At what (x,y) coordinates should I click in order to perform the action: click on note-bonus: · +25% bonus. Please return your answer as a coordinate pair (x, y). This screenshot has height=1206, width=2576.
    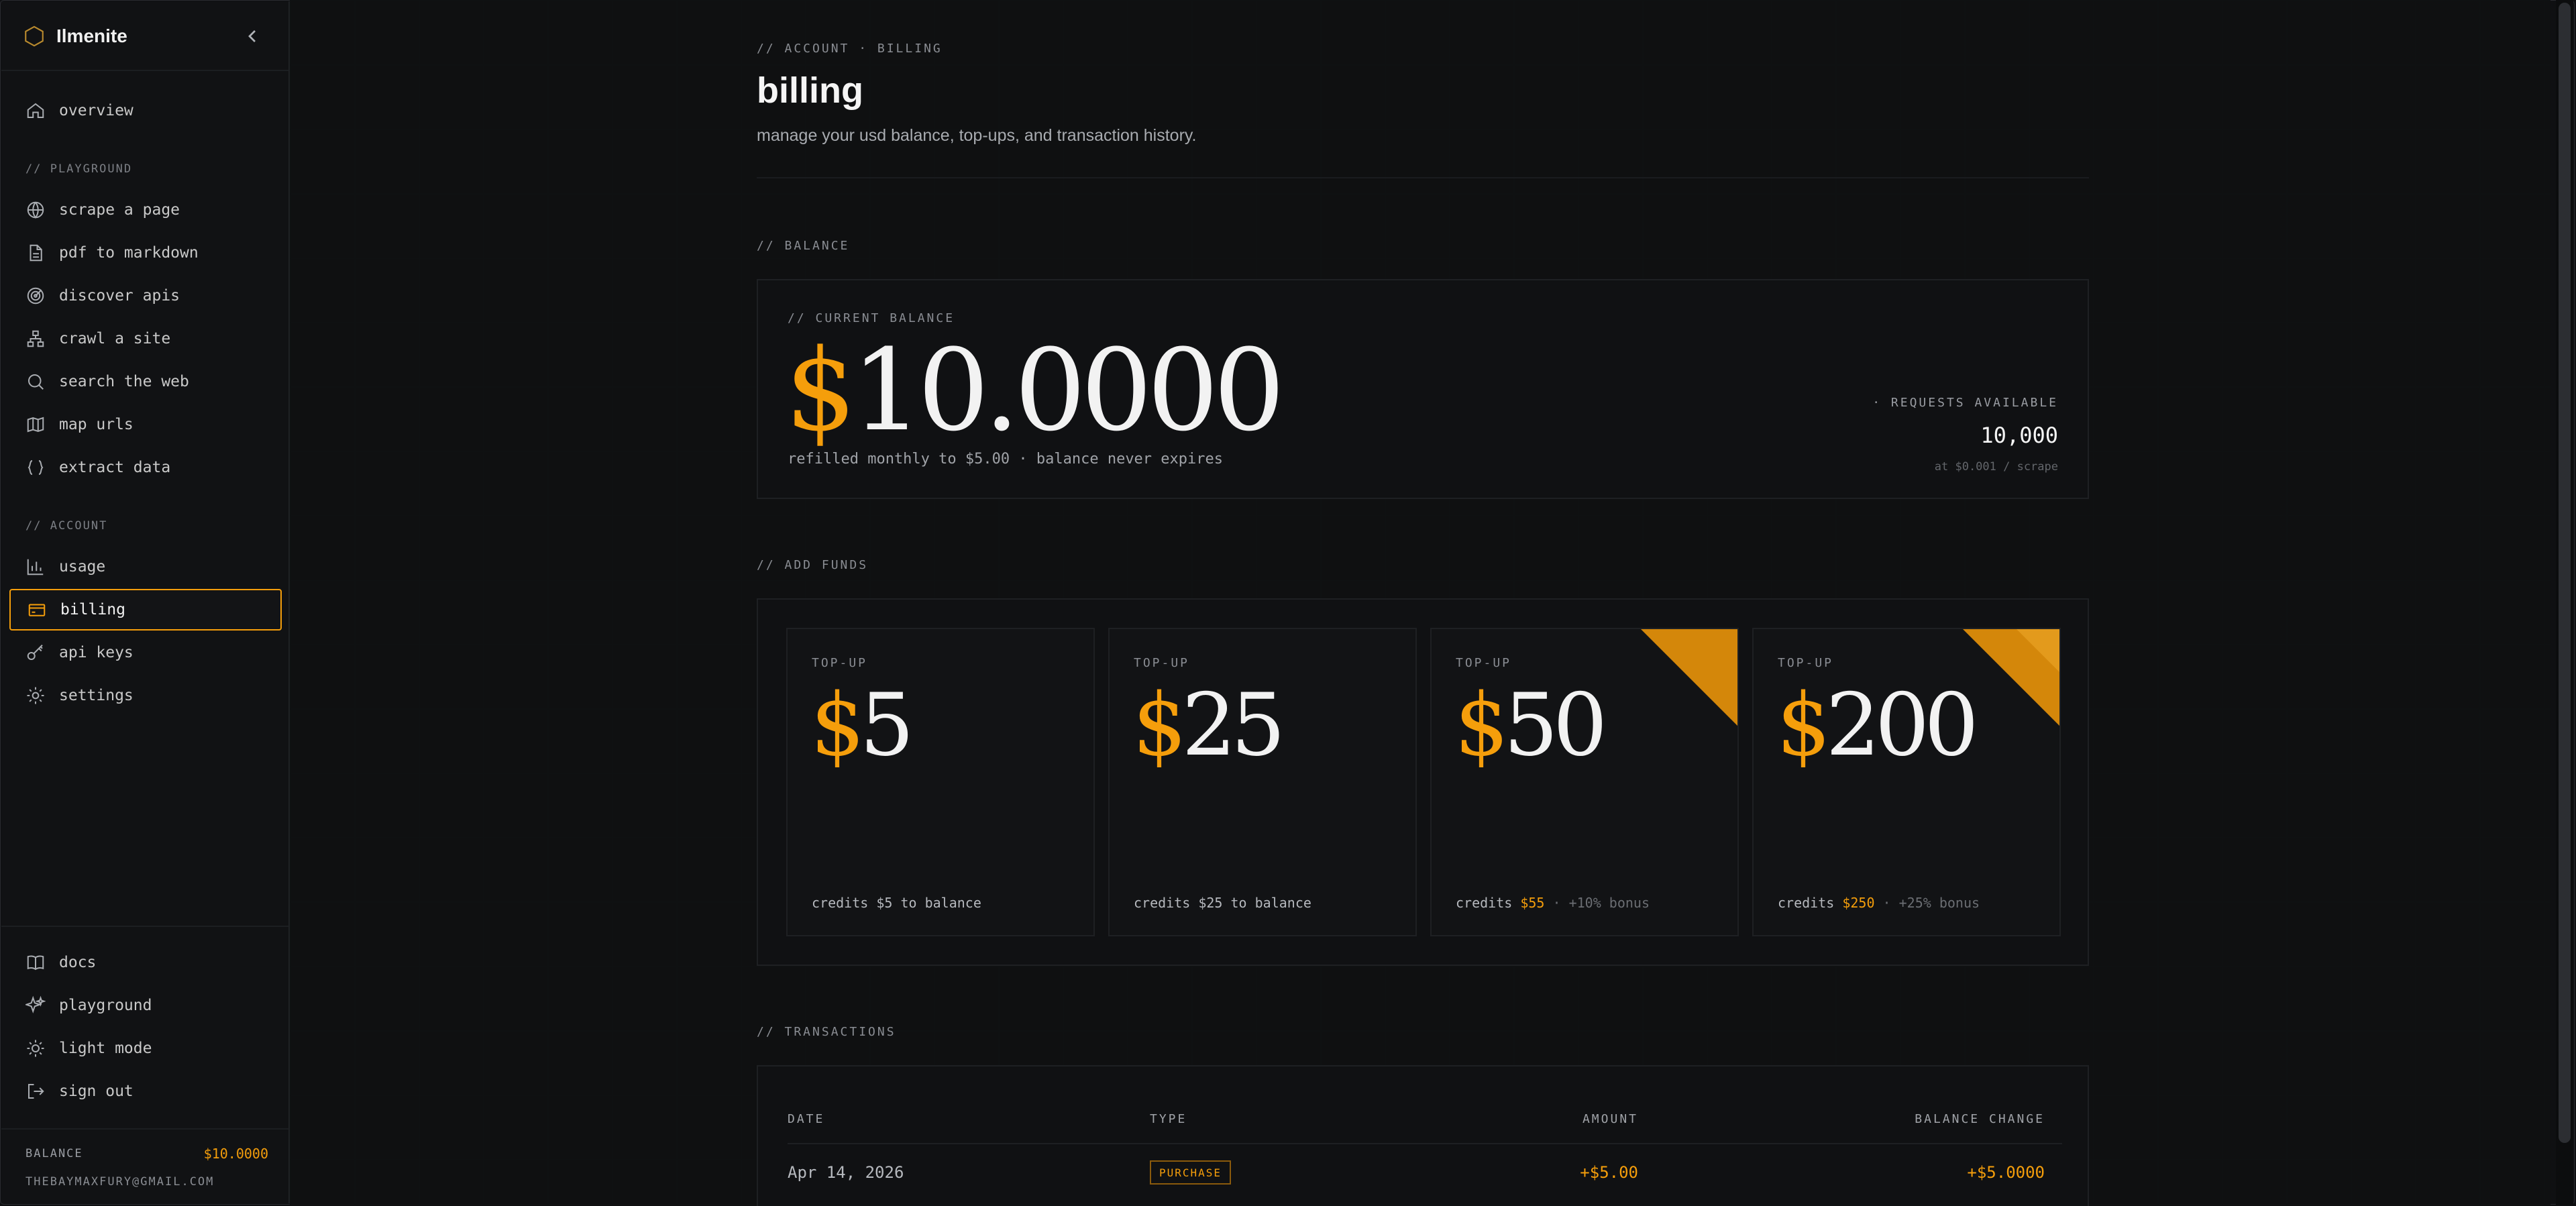
    Looking at the image, I should click on (1927, 903).